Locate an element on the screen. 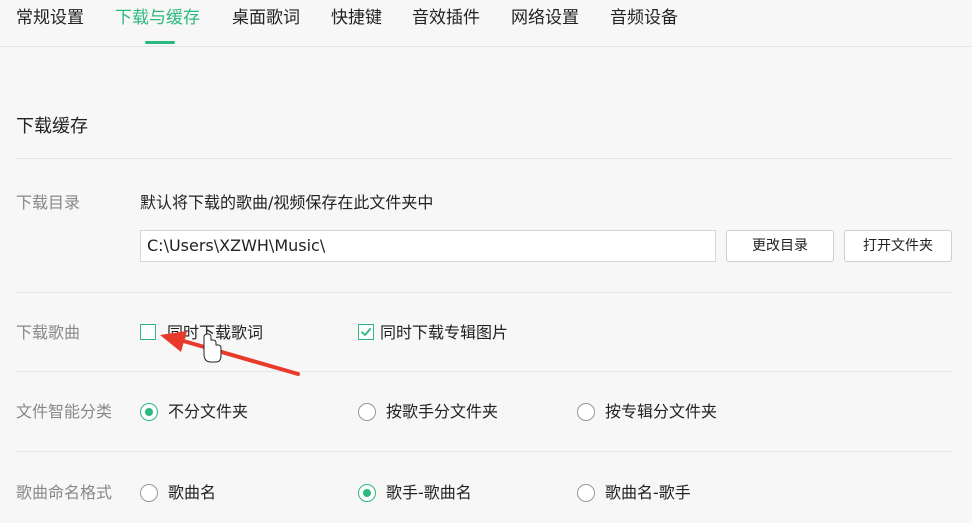 Image resolution: width=972 pixels, height=523 pixels. radio-no-folders is located at coordinates (149, 412).